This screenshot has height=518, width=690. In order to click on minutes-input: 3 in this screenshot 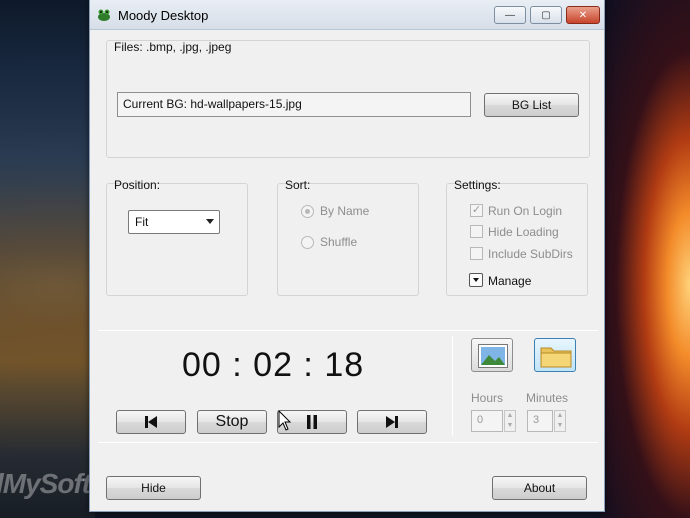, I will do `click(540, 421)`.